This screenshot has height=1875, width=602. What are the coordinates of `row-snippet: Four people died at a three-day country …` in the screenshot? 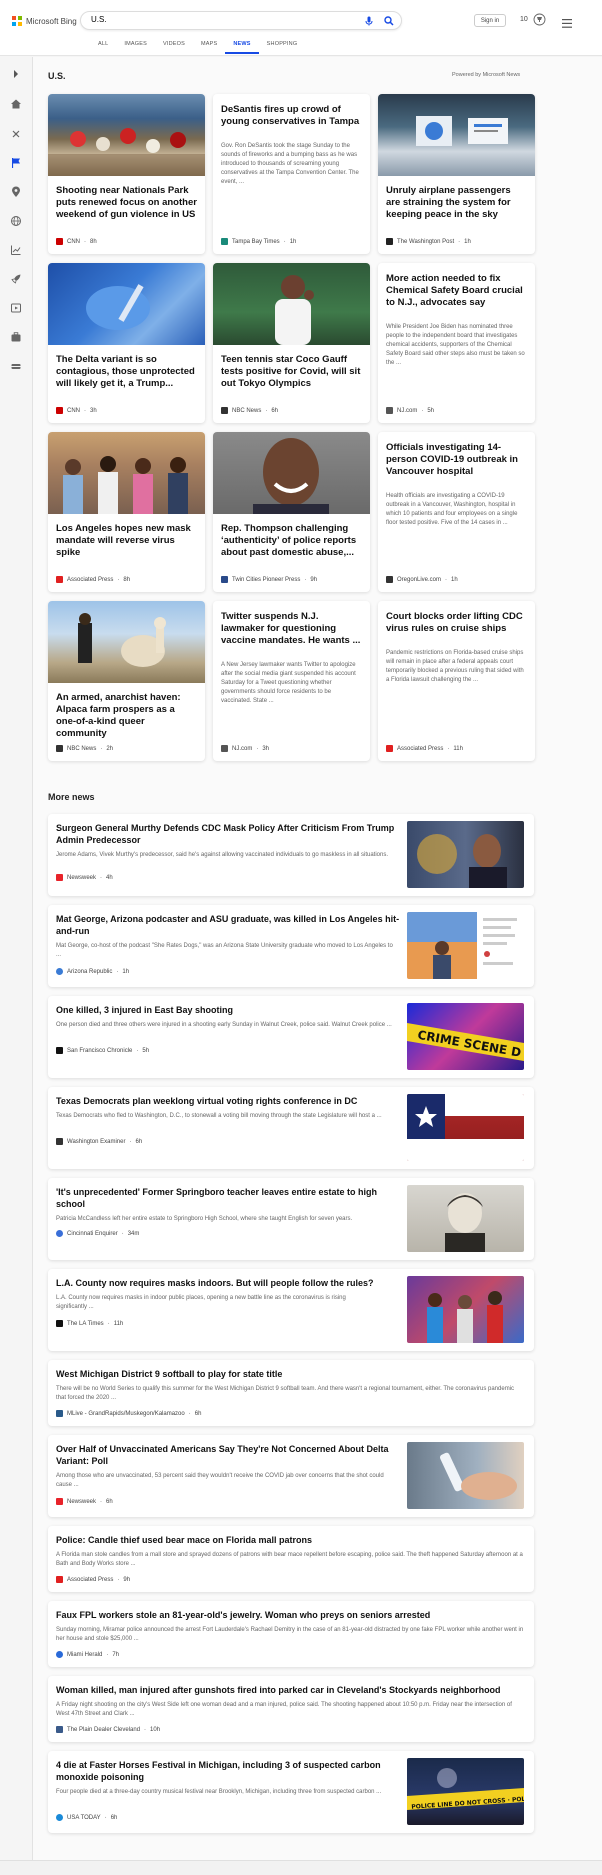 It's located at (219, 1792).